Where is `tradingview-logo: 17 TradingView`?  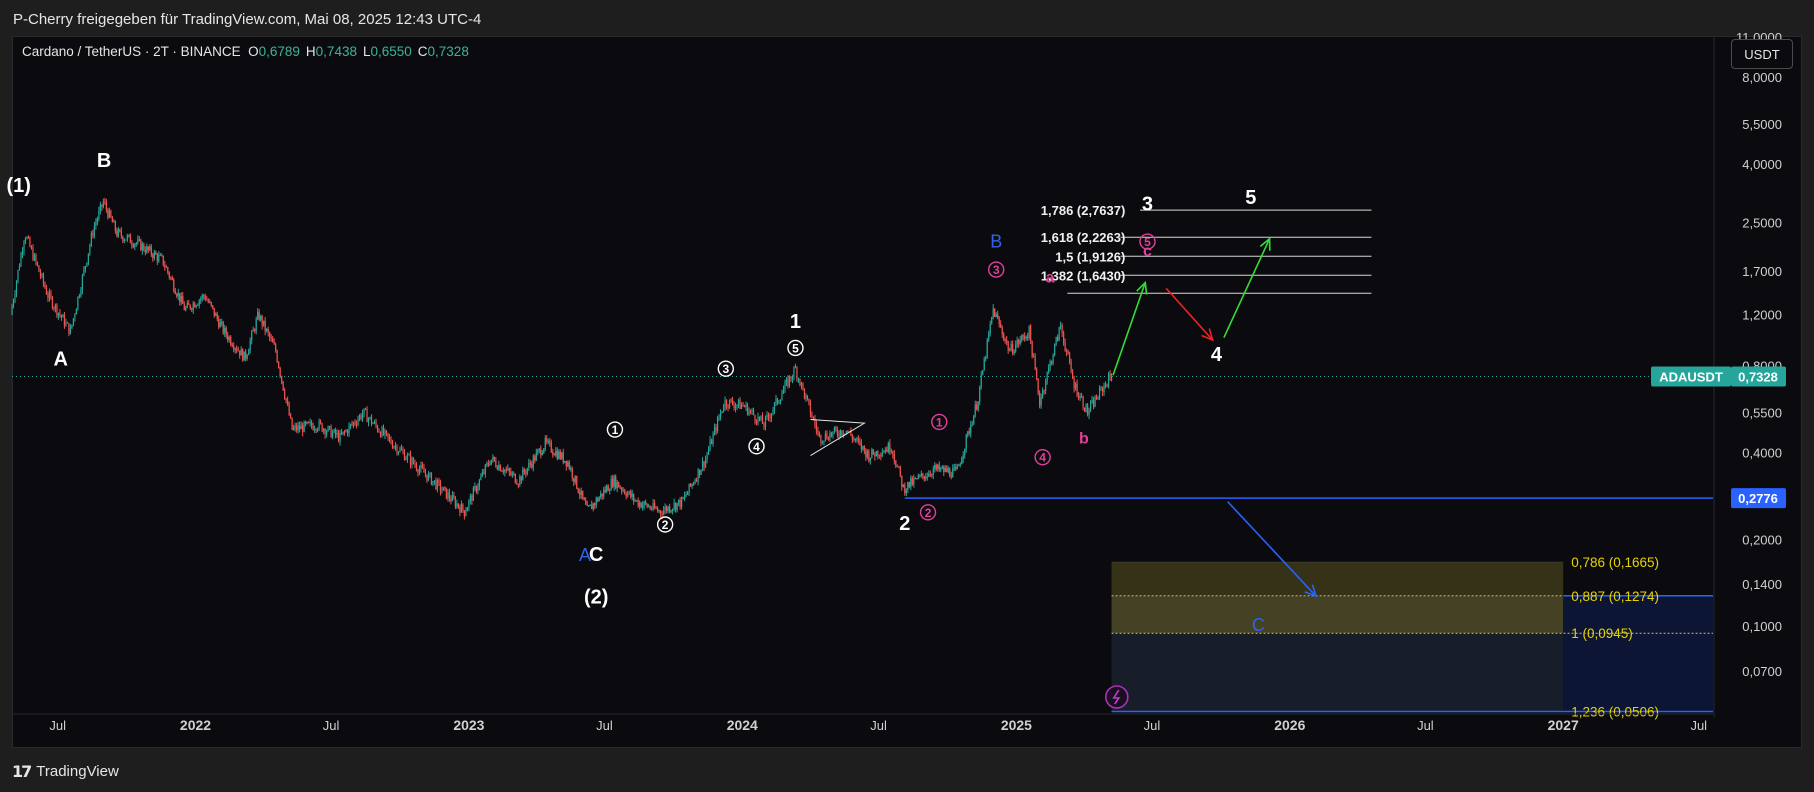 tradingview-logo: 17 TradingView is located at coordinates (65, 771).